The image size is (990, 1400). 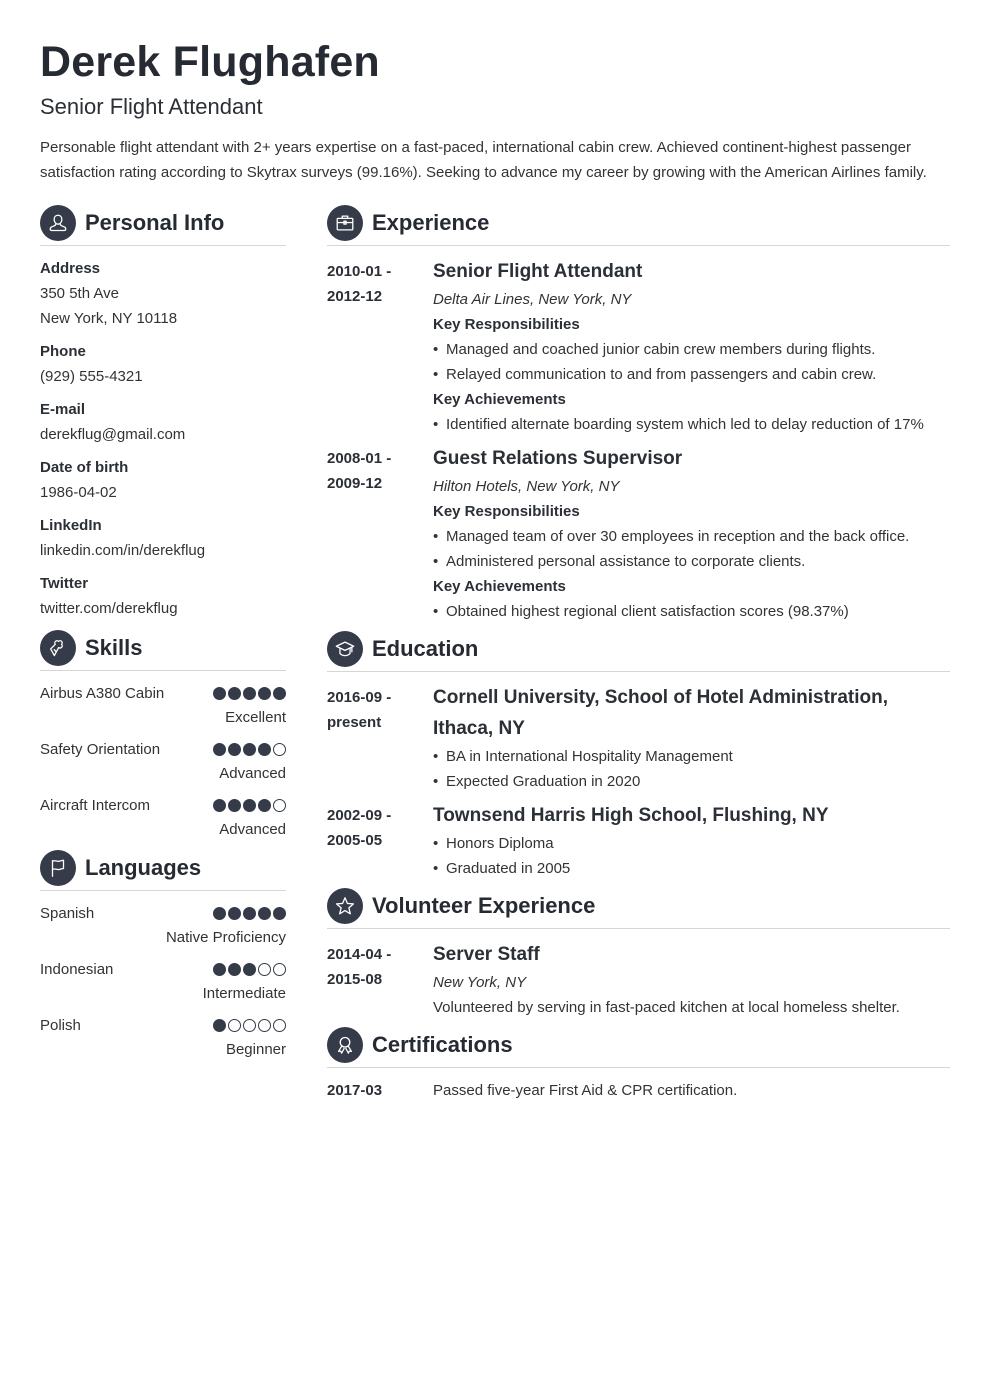 I want to click on rating-level: Excellent, so click(x=255, y=717).